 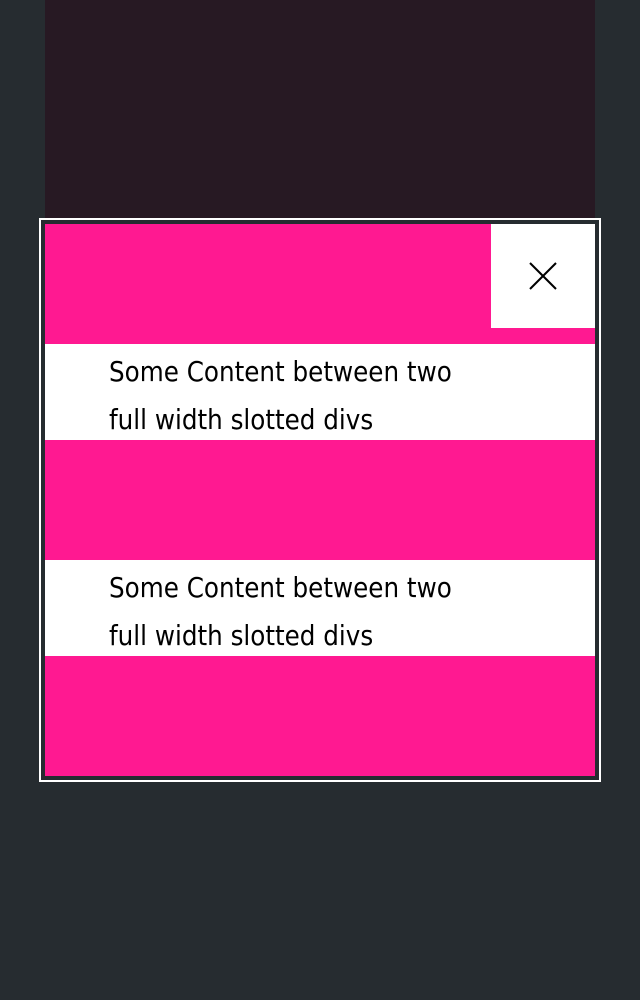 What do you see at coordinates (320, 284) in the screenshot?
I see `slotted-div-header` at bounding box center [320, 284].